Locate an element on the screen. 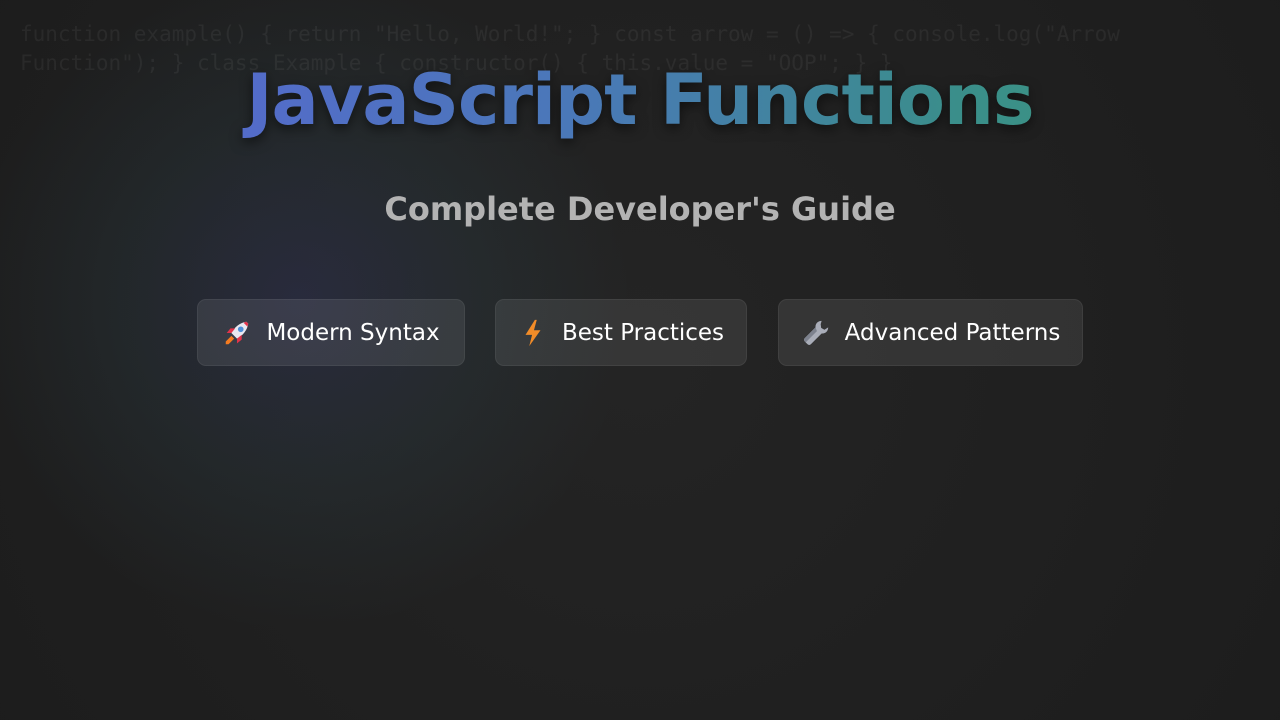 This screenshot has height=720, width=1280. page-title: JavaScript Functions is located at coordinates (640, 100).